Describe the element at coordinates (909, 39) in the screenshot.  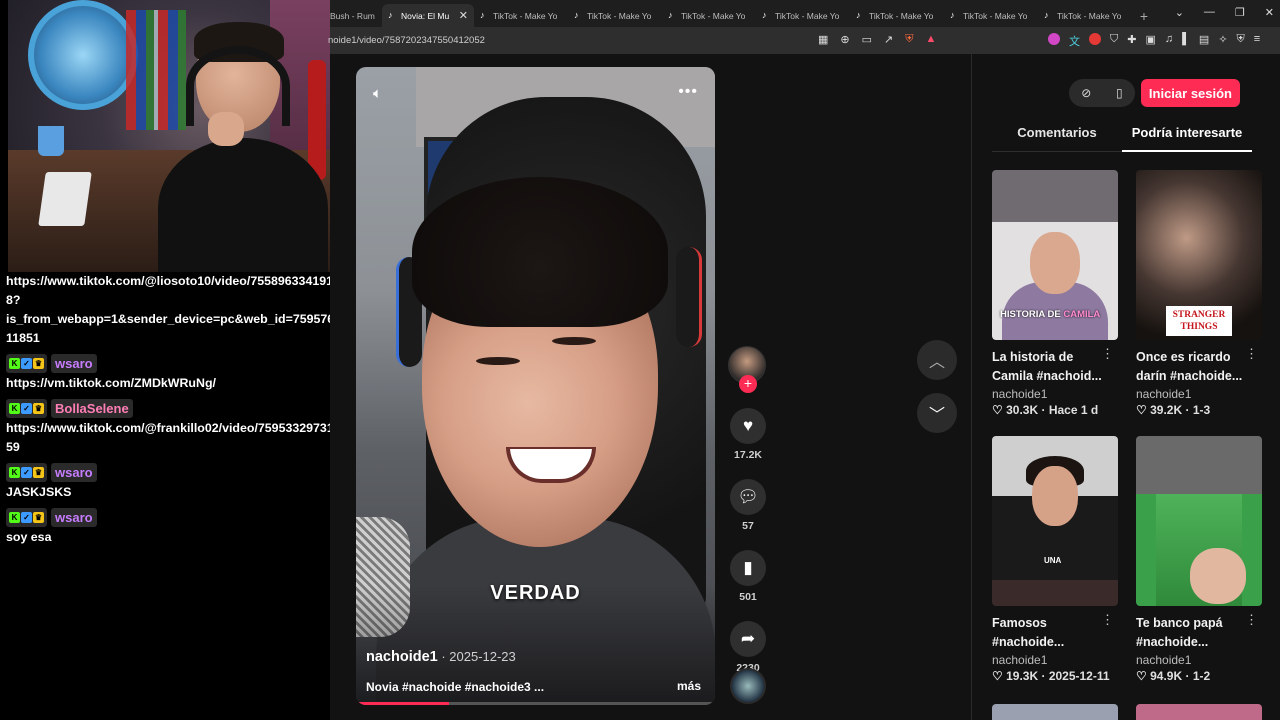
I see `brave-shield-icon: ⛨` at that location.